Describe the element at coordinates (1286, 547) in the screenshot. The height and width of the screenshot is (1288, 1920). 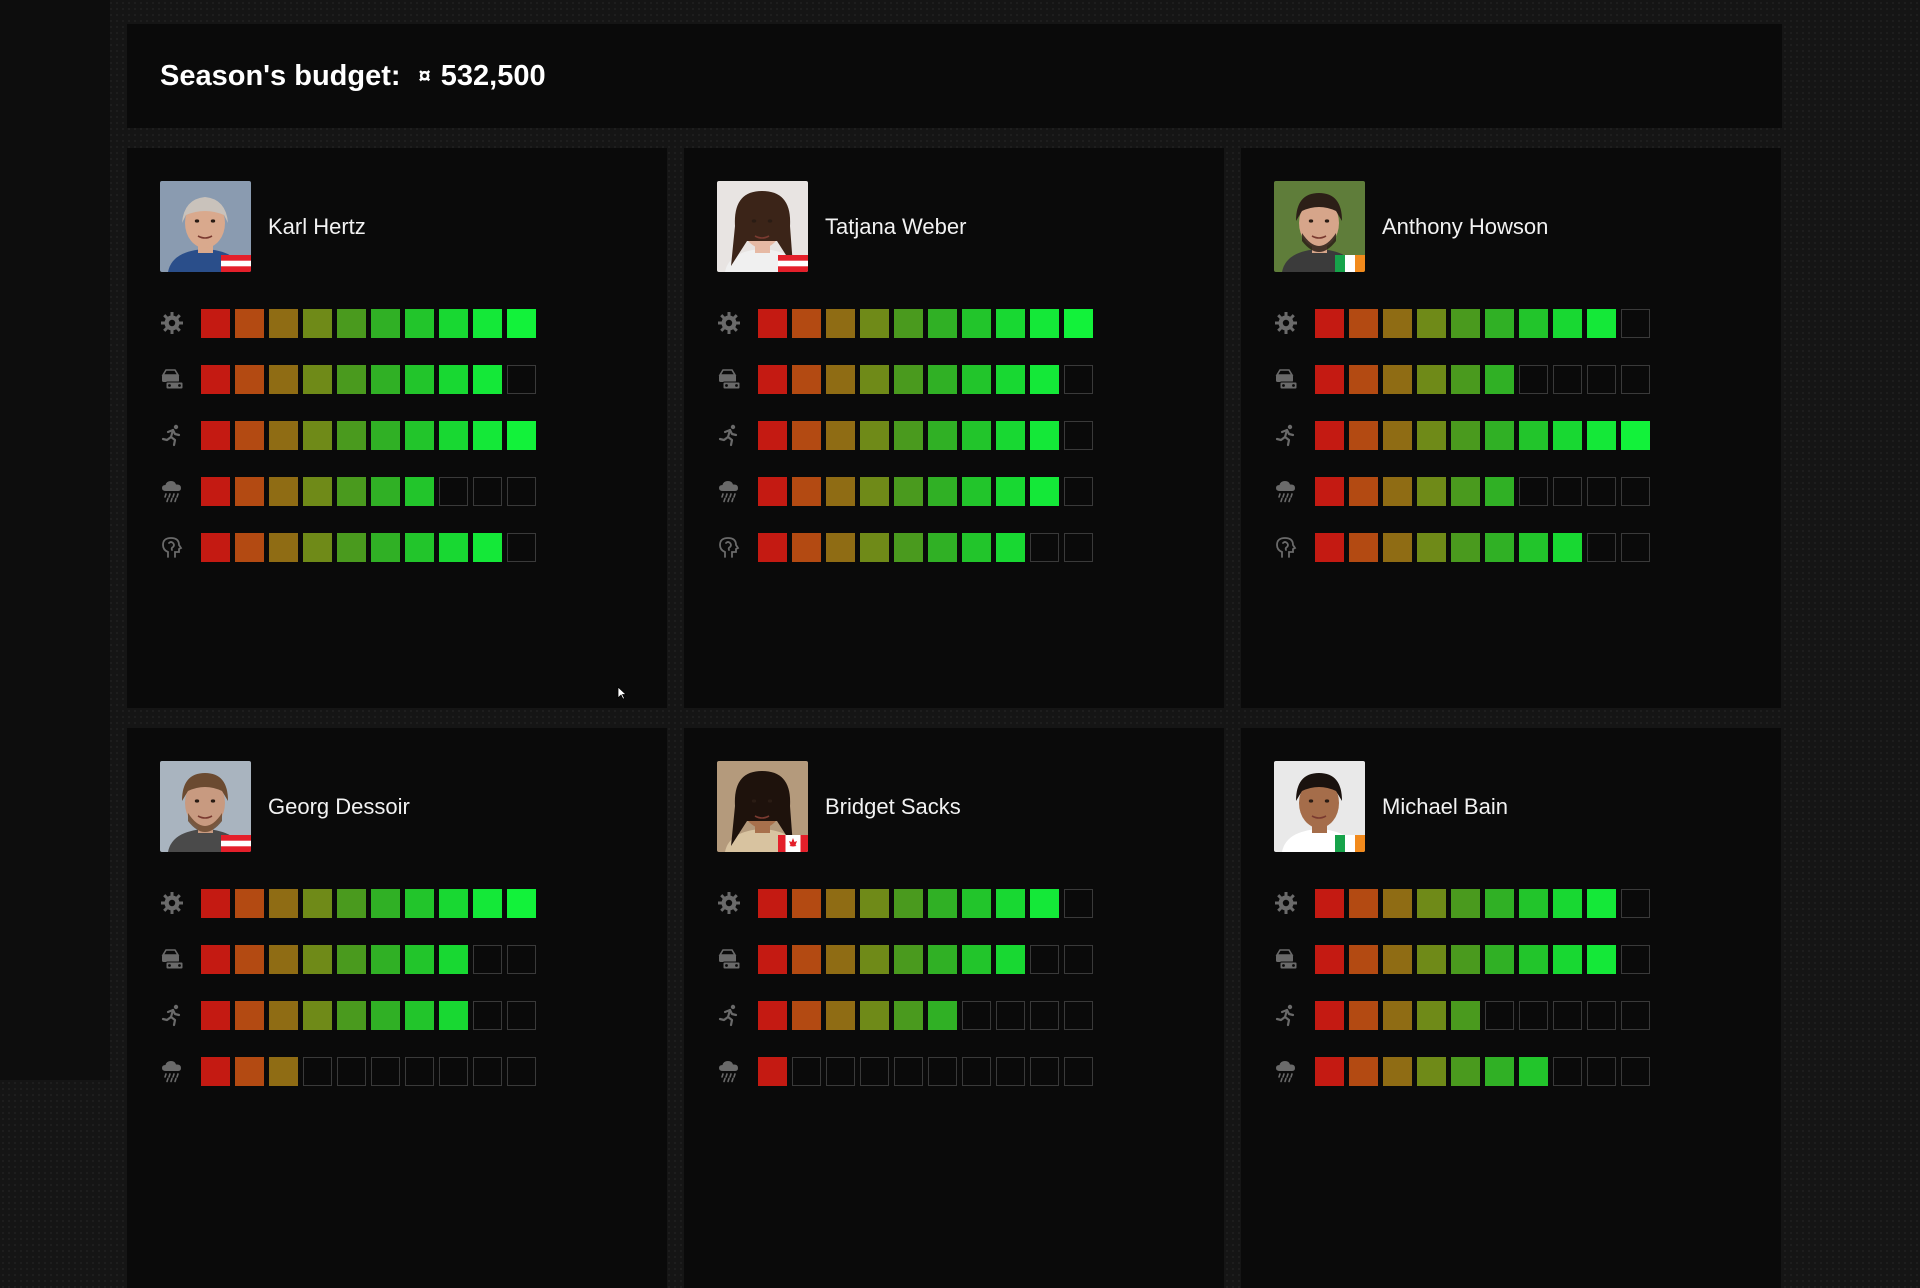
I see `brain-icon` at that location.